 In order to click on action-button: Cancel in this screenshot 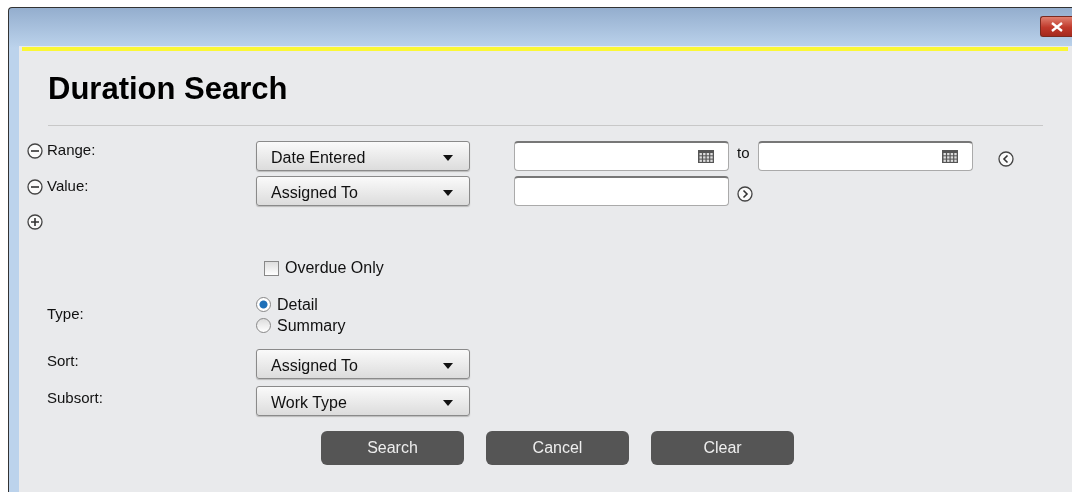, I will do `click(557, 448)`.